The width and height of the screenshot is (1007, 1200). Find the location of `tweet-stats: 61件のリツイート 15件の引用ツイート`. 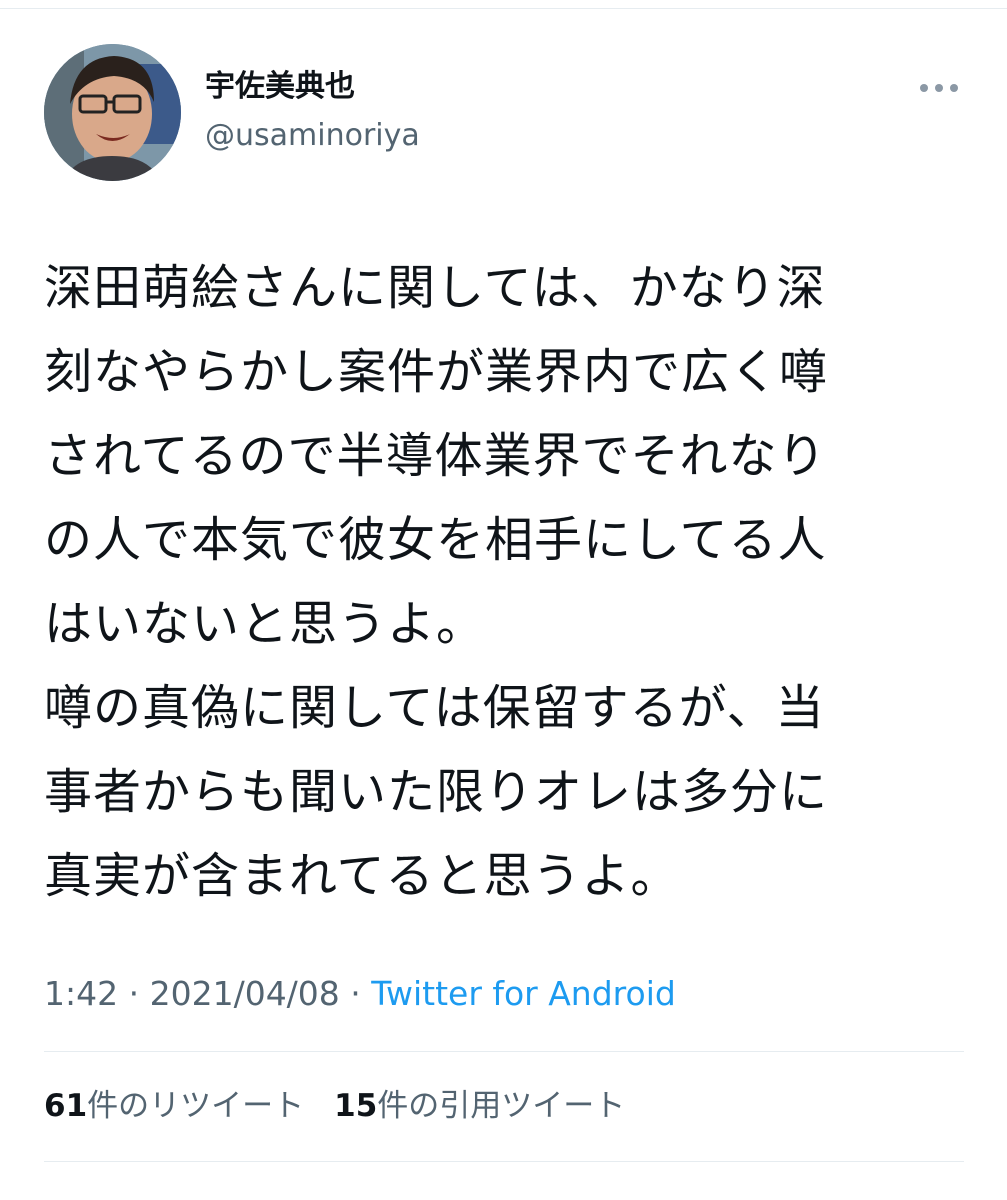

tweet-stats: 61件のリツイート 15件の引用ツイート is located at coordinates (334, 1106).